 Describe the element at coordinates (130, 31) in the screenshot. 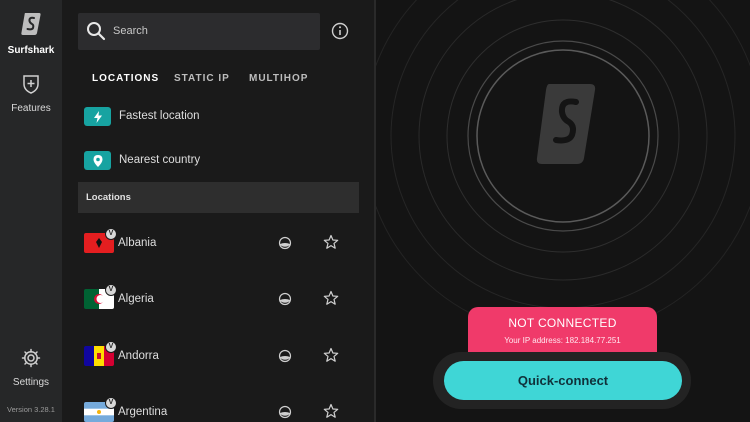

I see `search-placeholder: Search` at that location.